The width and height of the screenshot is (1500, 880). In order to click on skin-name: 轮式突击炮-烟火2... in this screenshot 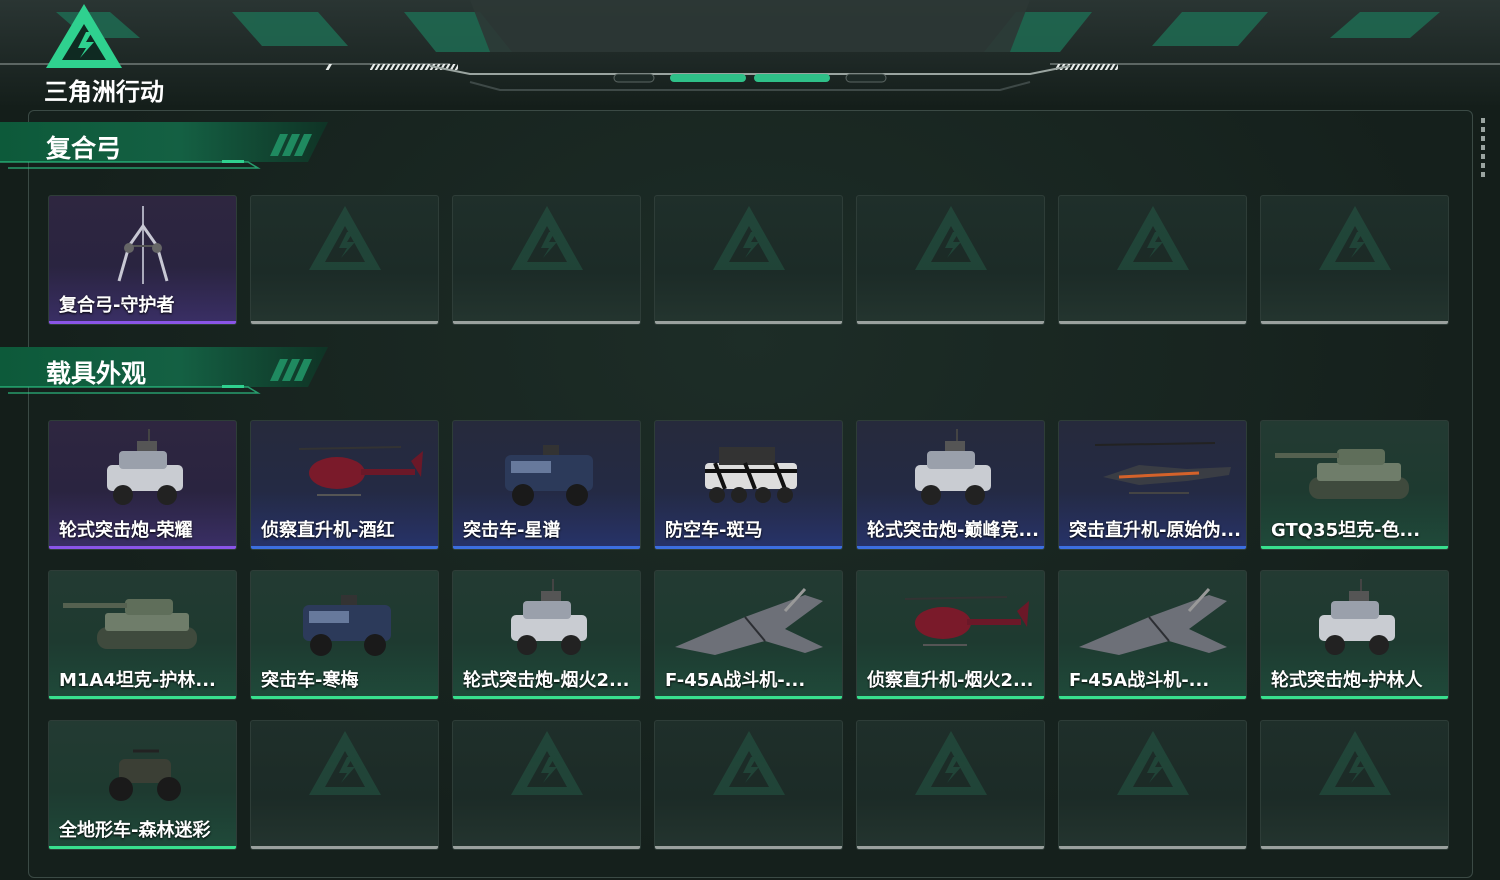, I will do `click(546, 680)`.